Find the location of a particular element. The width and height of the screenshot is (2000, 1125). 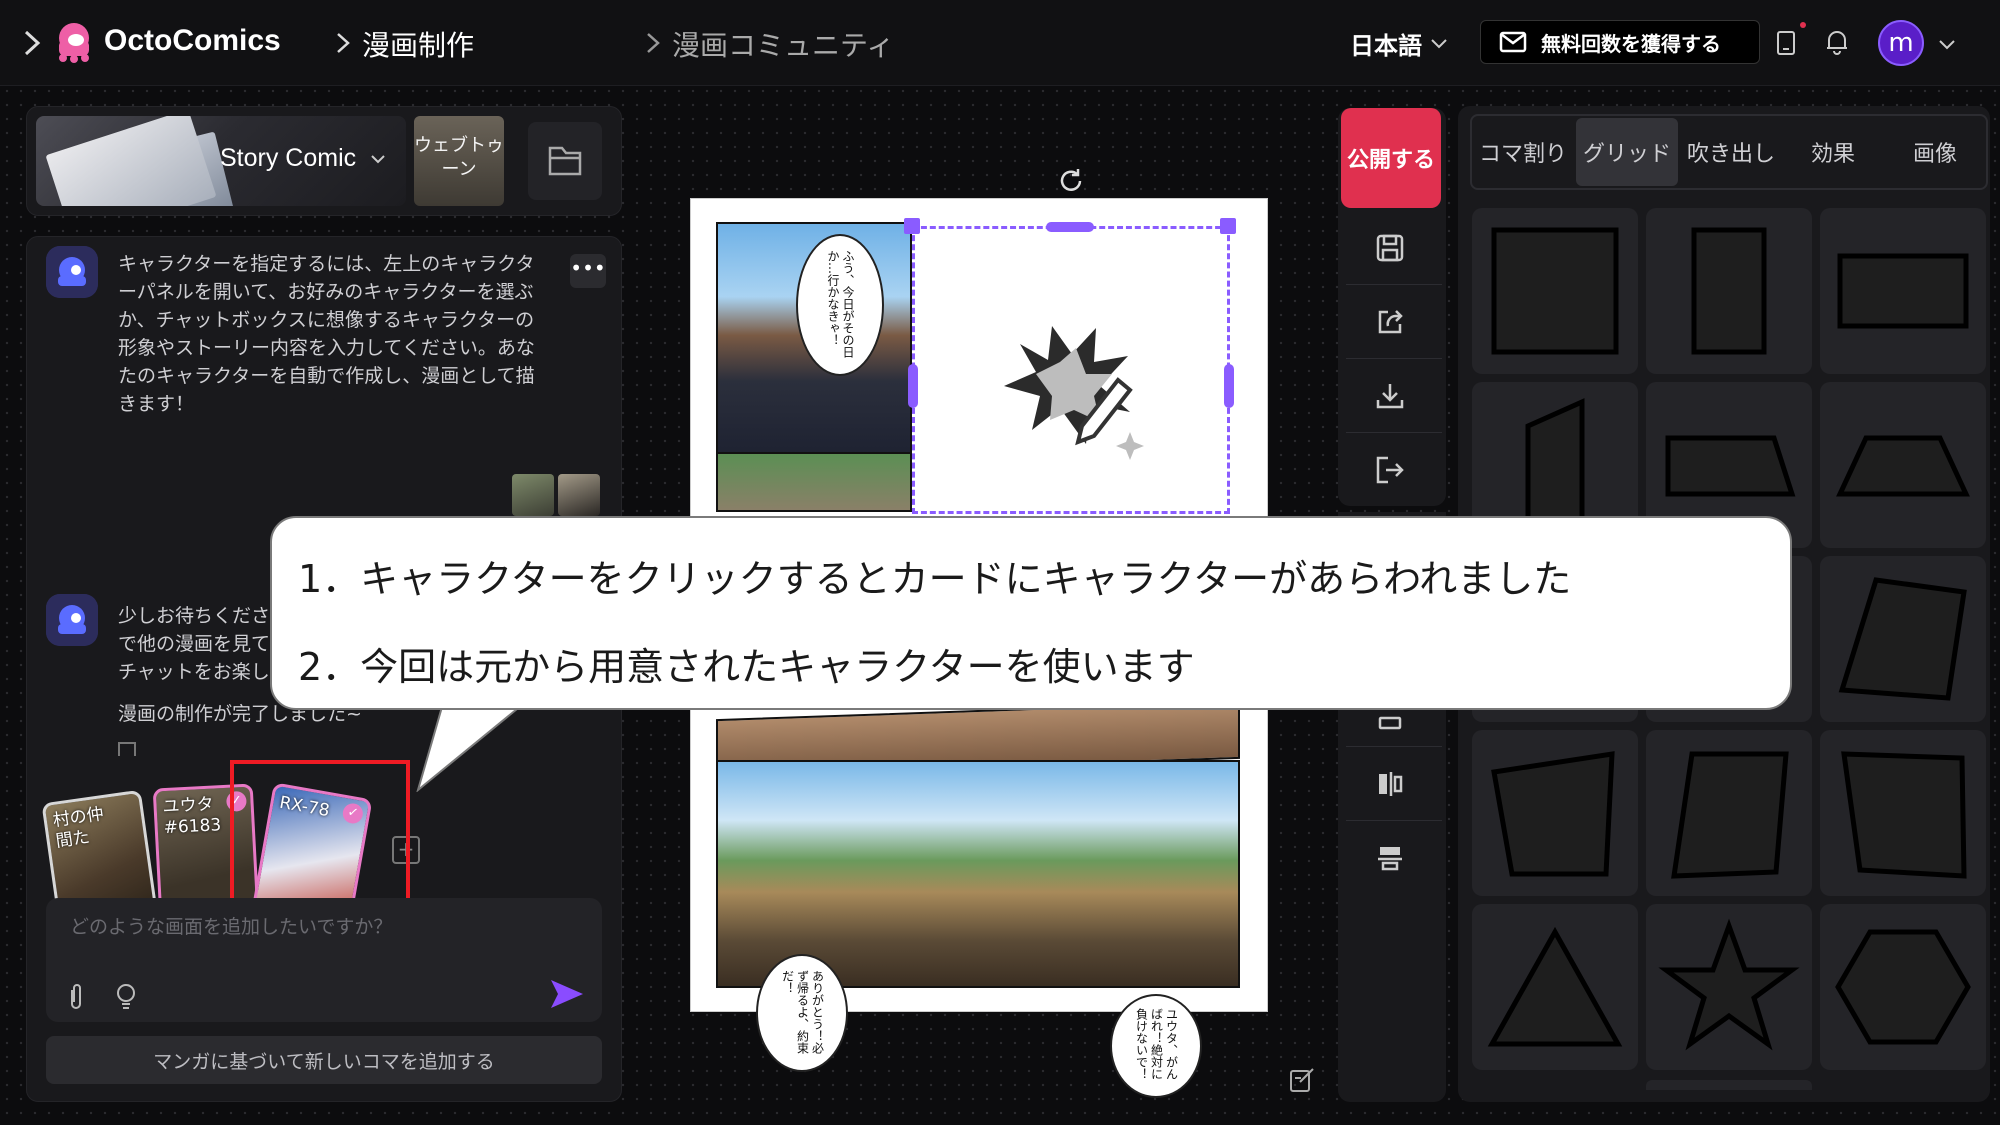

speech-bubble: ありがとう！必ず帰るよ、約束だ！ is located at coordinates (802, 1013).